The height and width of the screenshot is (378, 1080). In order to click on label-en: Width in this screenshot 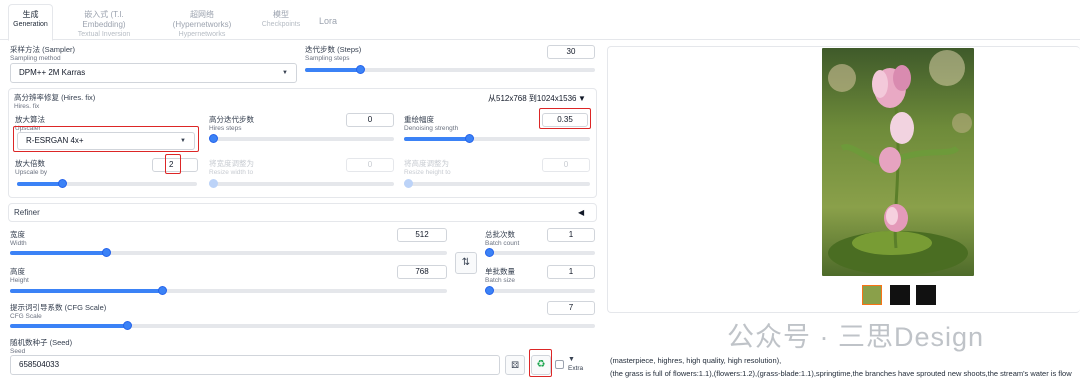, I will do `click(18, 243)`.